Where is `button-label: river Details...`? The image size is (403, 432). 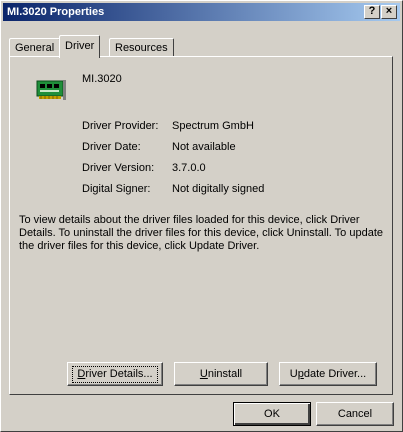 button-label: river Details... is located at coordinates (119, 373).